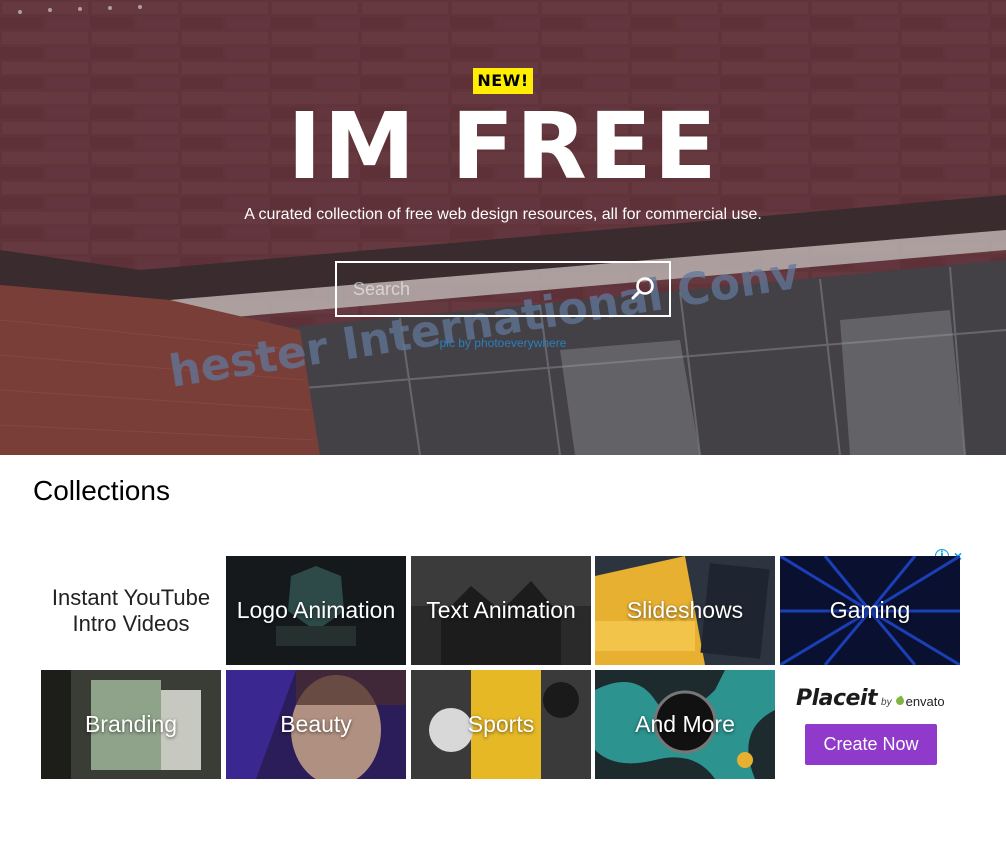 The width and height of the screenshot is (1006, 843). Describe the element at coordinates (503, 81) in the screenshot. I see `new-badge: NEW!` at that location.